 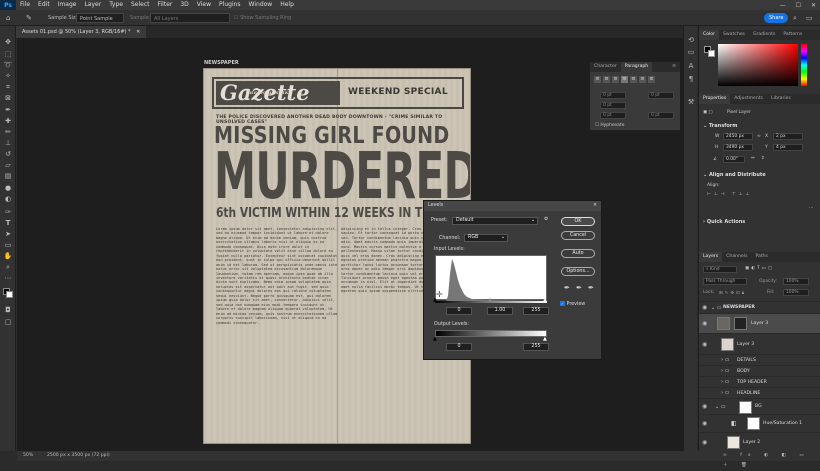 What do you see at coordinates (435, 339) in the screenshot?
I see `output-black-slider: ▲` at bounding box center [435, 339].